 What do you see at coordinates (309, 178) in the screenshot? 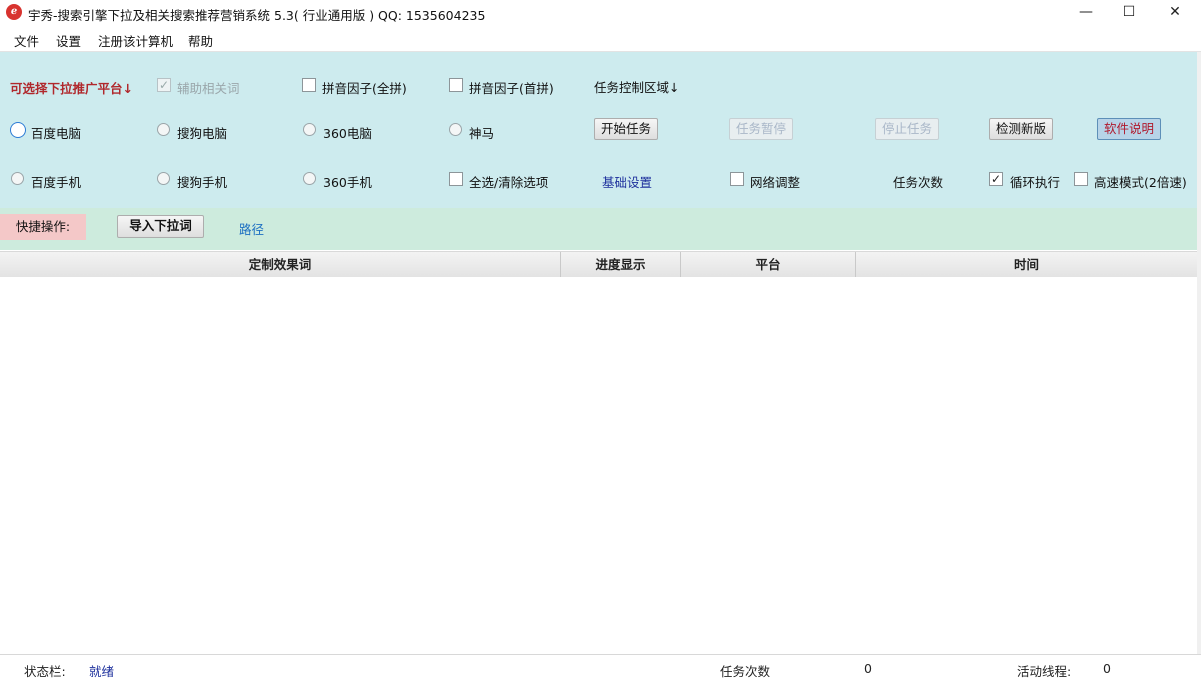
I see `radio-360-mobile` at bounding box center [309, 178].